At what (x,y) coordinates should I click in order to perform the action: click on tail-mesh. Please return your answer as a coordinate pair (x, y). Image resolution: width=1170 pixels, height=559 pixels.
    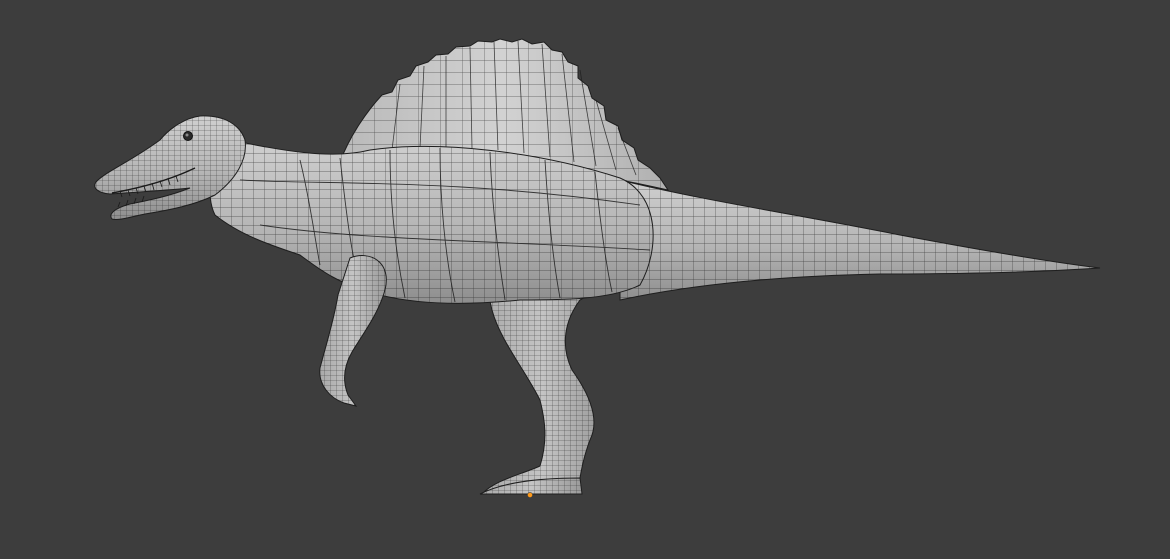
    Looking at the image, I should click on (860, 240).